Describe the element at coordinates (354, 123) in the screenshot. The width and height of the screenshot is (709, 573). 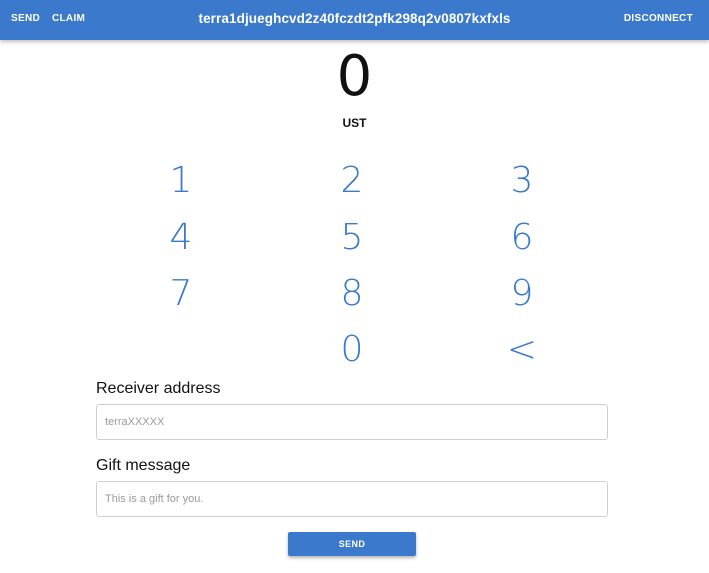
I see `currency-label: UST` at that location.